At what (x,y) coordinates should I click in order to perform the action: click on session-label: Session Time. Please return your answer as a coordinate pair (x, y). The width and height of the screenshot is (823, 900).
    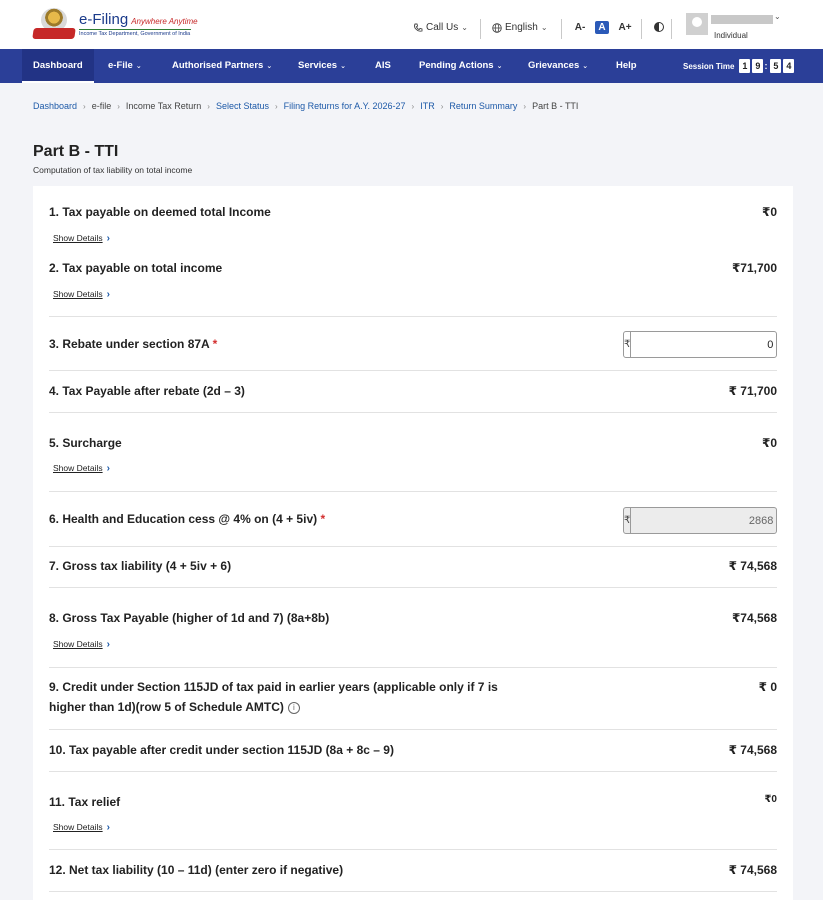
    Looking at the image, I should click on (709, 66).